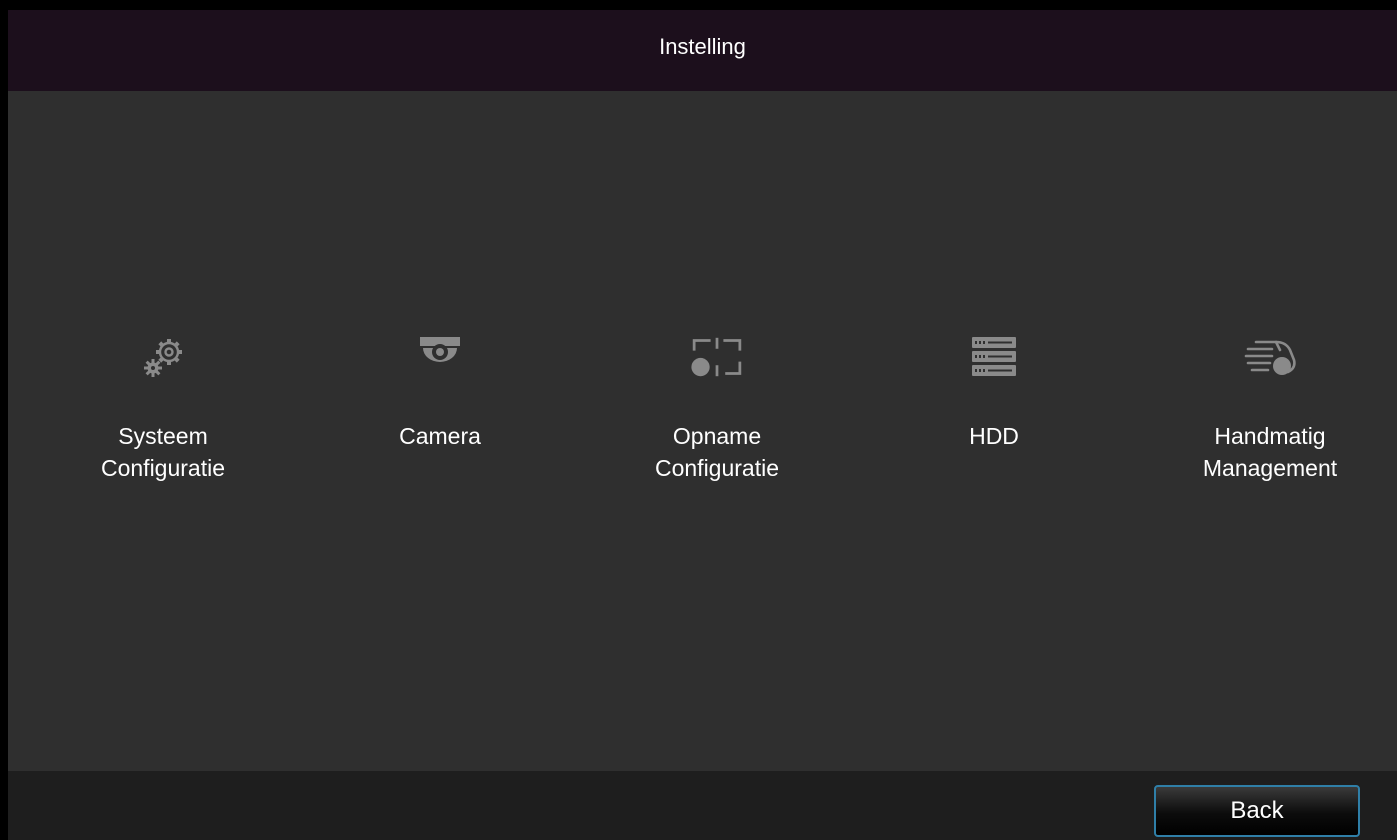  What do you see at coordinates (702, 46) in the screenshot?
I see `page-title: Instelling` at bounding box center [702, 46].